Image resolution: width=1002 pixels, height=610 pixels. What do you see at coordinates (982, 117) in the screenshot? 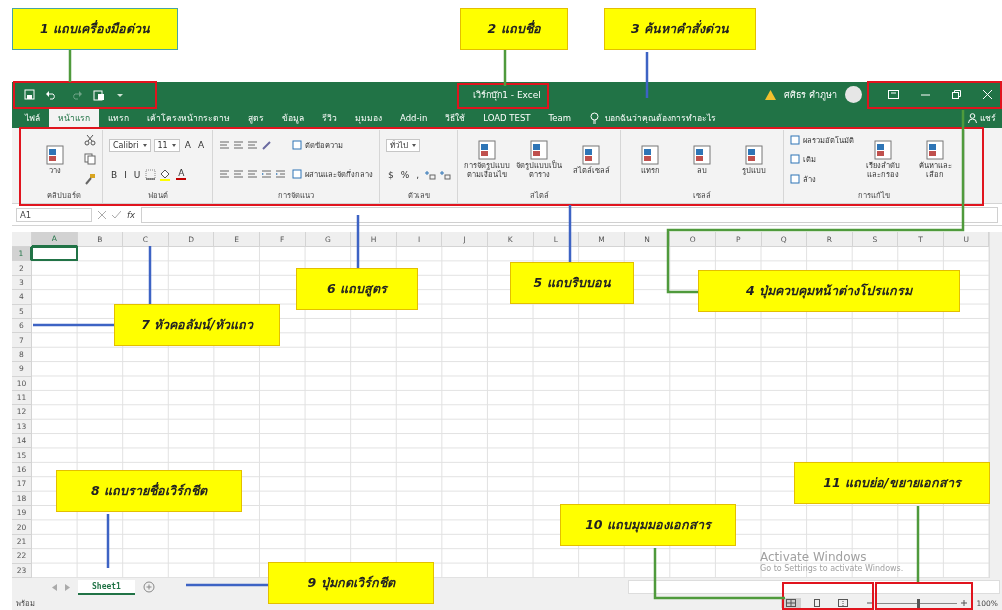
I see `share-button: แชร์` at bounding box center [982, 117].